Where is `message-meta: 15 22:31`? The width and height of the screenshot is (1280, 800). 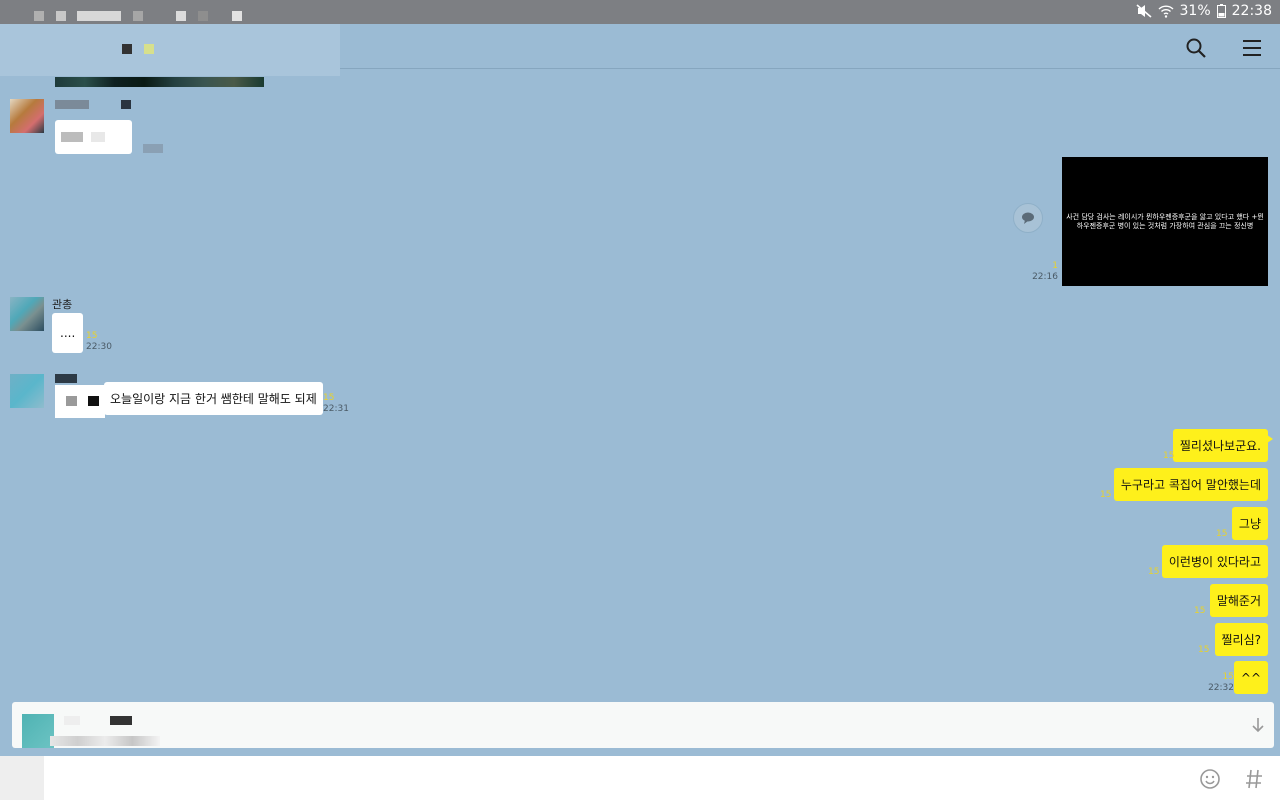 message-meta: 15 22:31 is located at coordinates (336, 404).